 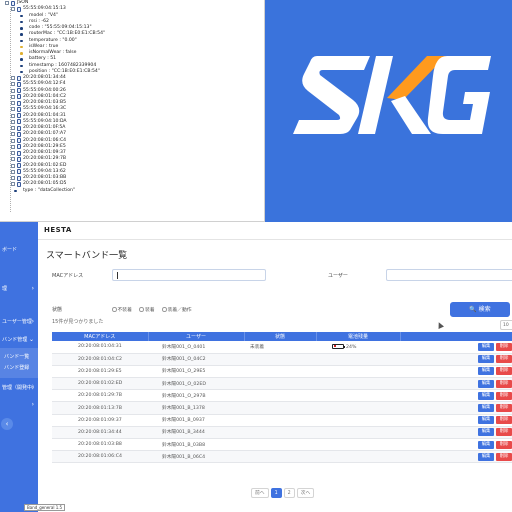 What do you see at coordinates (449, 275) in the screenshot?
I see `user-input` at bounding box center [449, 275].